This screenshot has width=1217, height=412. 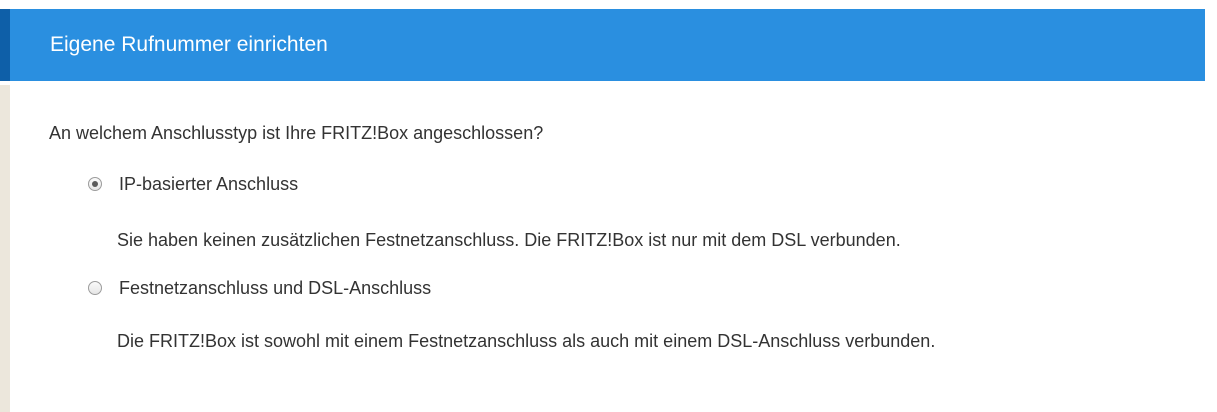 I want to click on left-rail, so click(x=5, y=248).